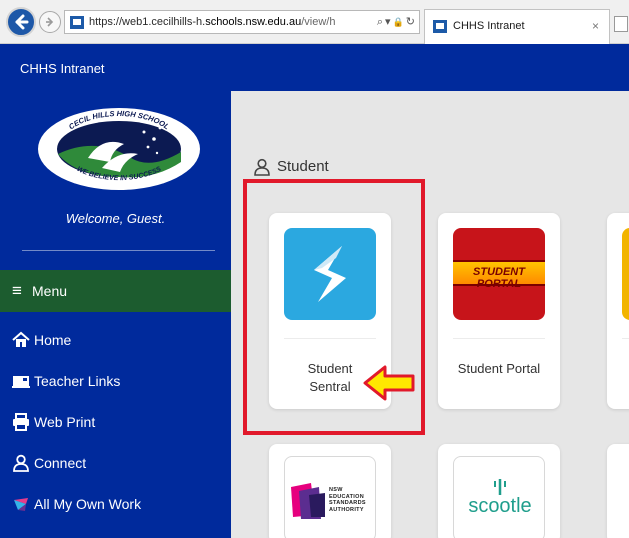 The image size is (629, 538). I want to click on arrow-left-icon, so click(22, 22).